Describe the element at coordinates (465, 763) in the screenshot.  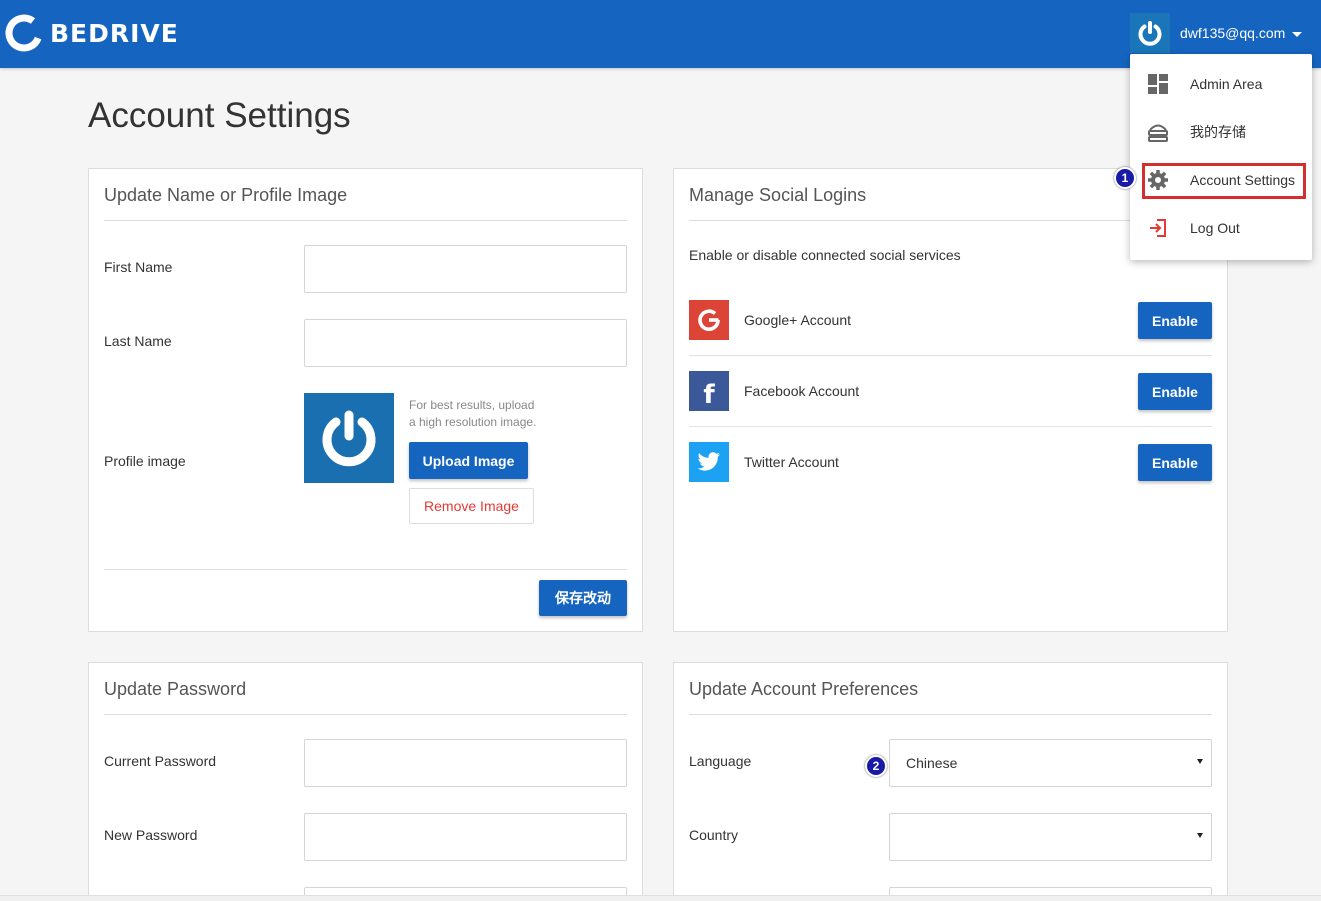
I see `current-password-field` at that location.